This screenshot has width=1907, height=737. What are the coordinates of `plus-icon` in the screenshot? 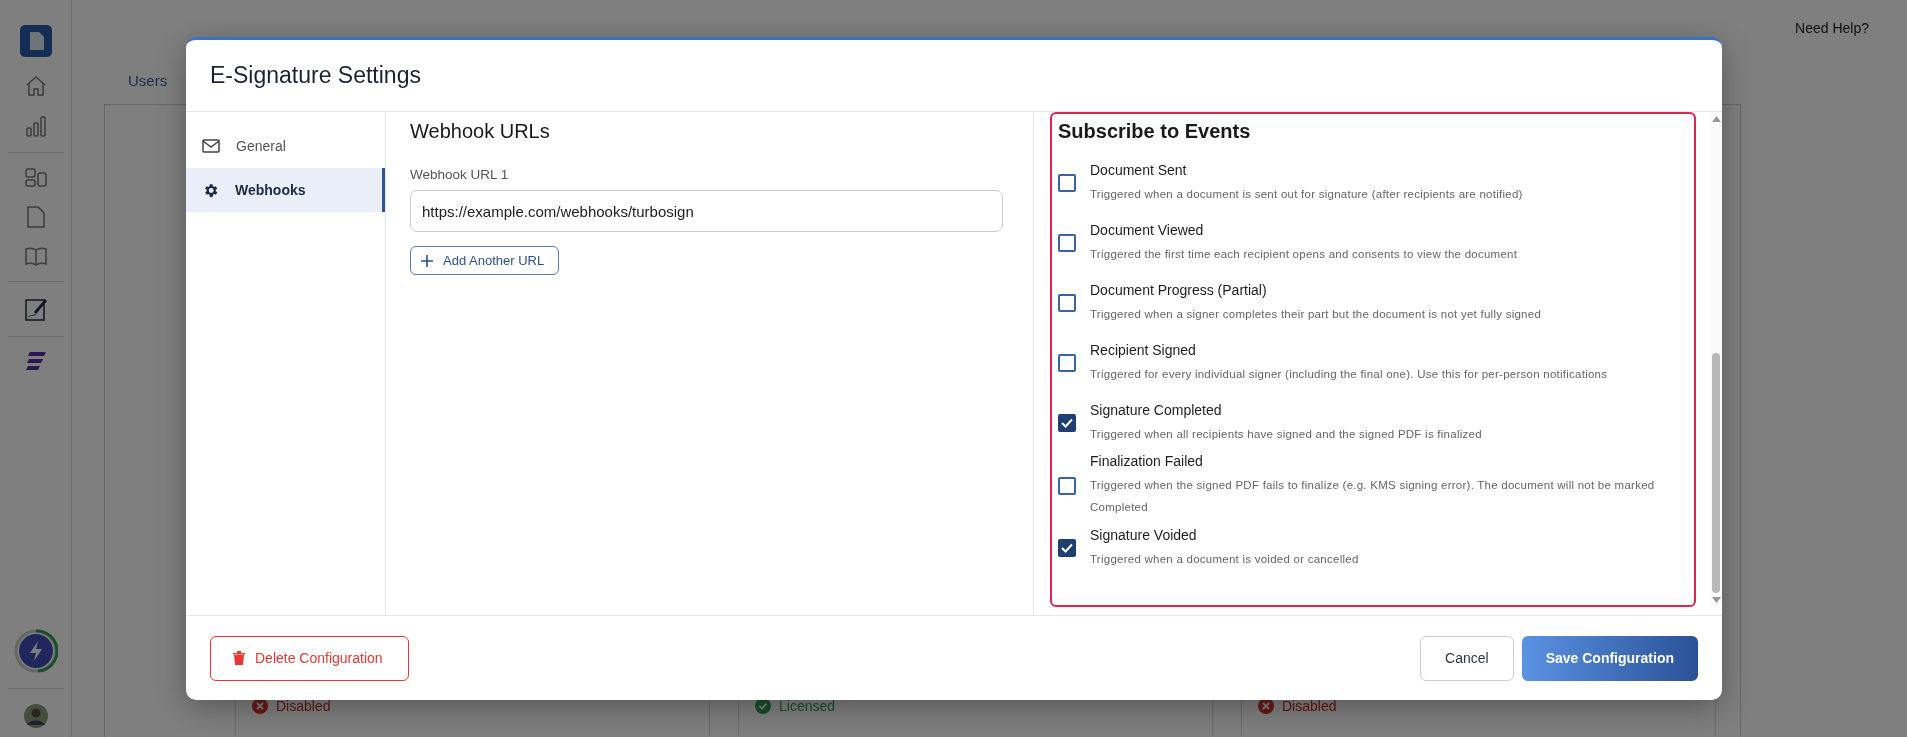 It's located at (427, 260).